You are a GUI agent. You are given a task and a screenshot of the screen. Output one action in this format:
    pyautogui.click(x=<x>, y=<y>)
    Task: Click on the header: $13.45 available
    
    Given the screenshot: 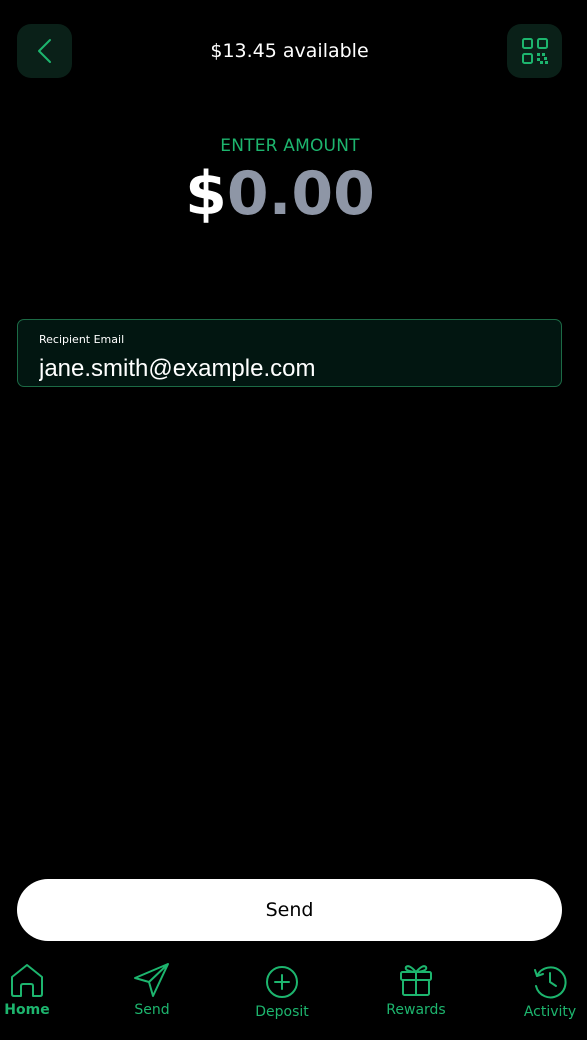 What is the action you would take?
    pyautogui.click(x=289, y=51)
    